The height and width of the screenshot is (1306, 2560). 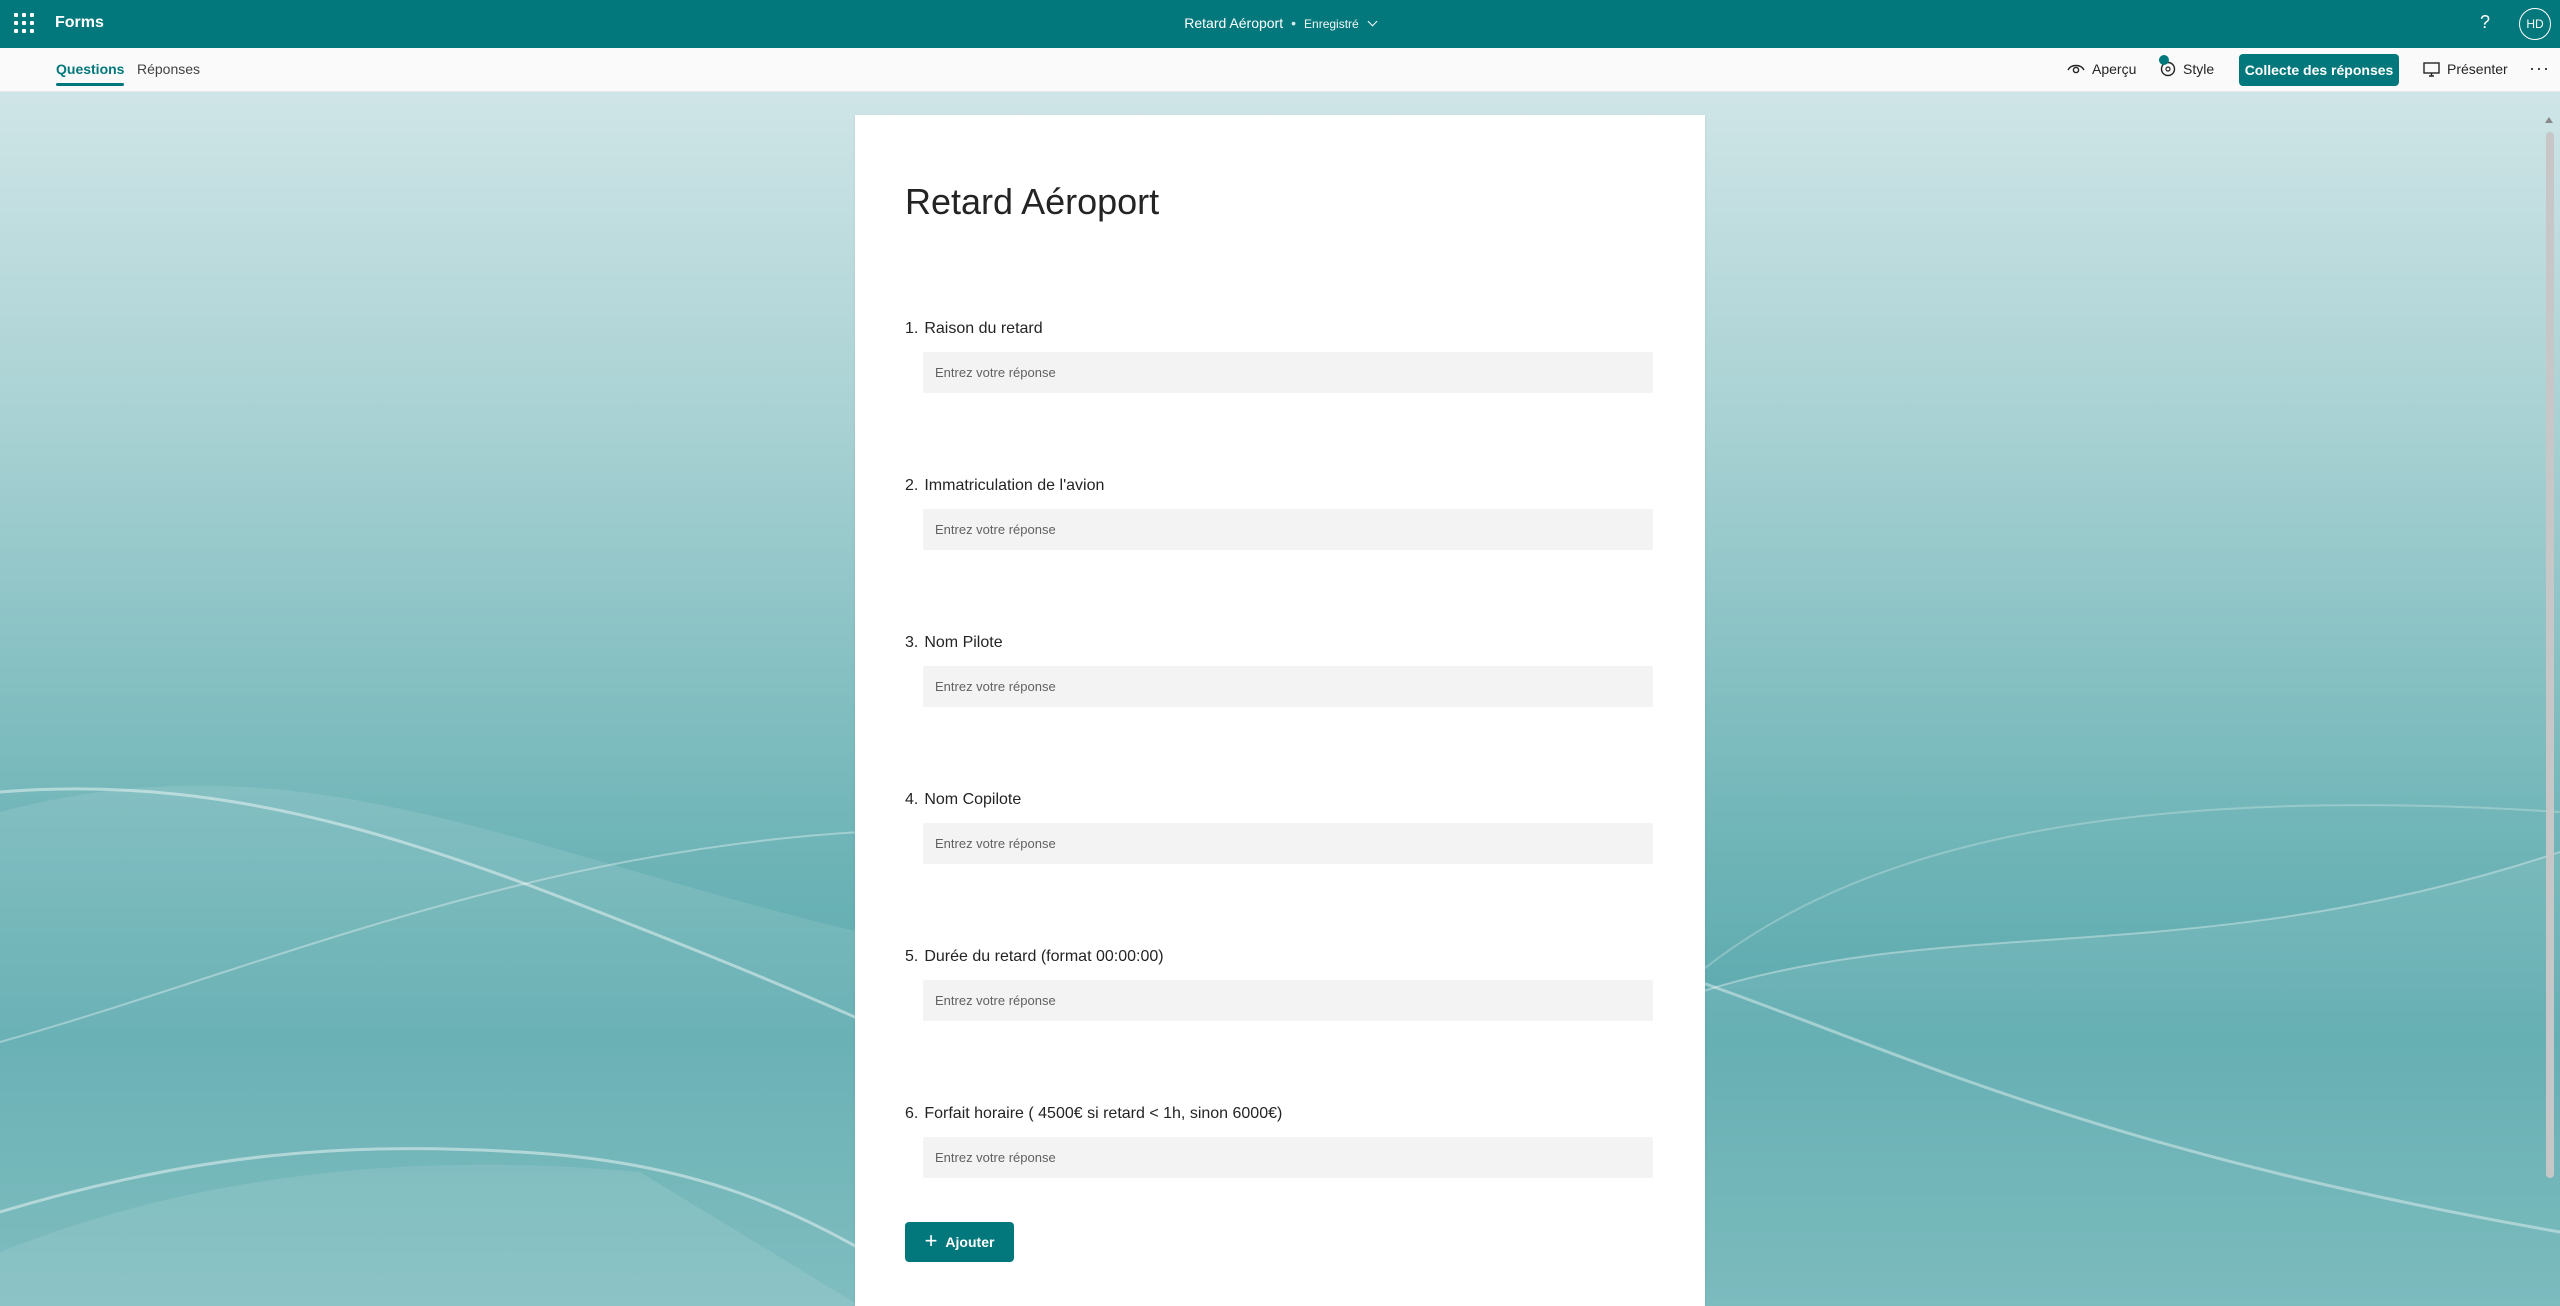 I want to click on present-label: Présenter, so click(x=2477, y=69).